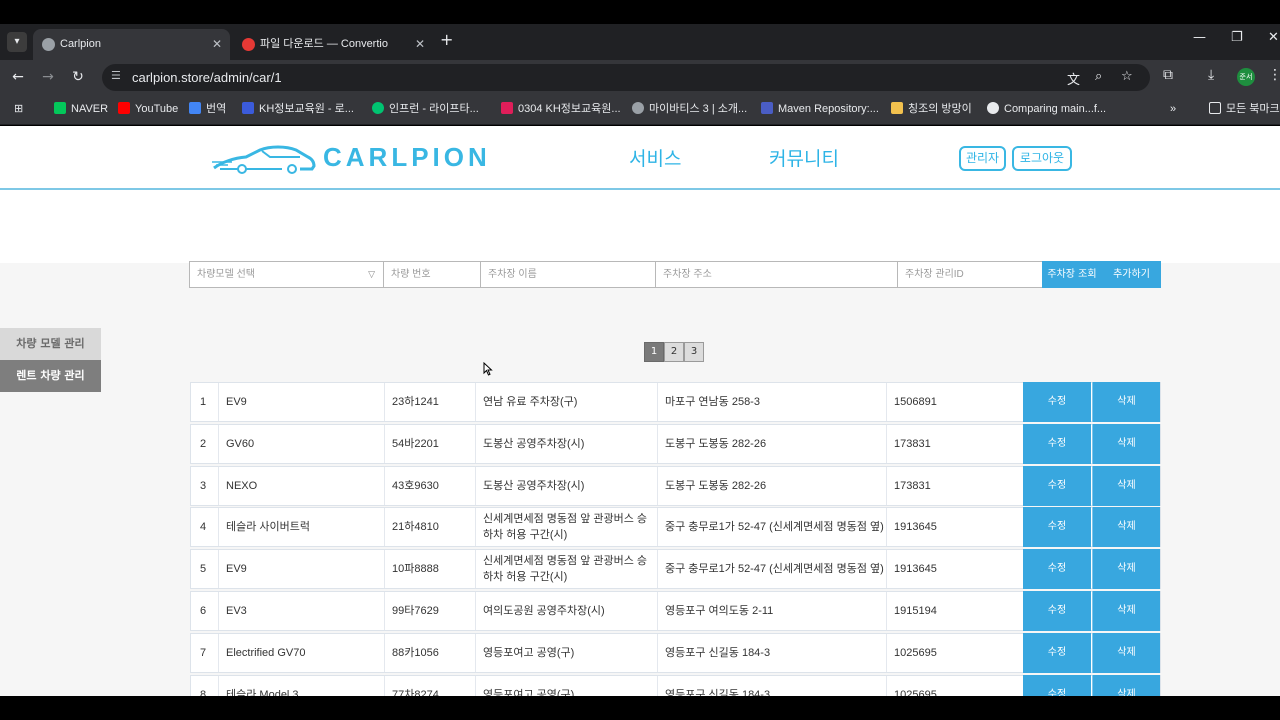 This screenshot has height=720, width=1280. Describe the element at coordinates (654, 352) in the screenshot. I see `page-button: 1` at that location.